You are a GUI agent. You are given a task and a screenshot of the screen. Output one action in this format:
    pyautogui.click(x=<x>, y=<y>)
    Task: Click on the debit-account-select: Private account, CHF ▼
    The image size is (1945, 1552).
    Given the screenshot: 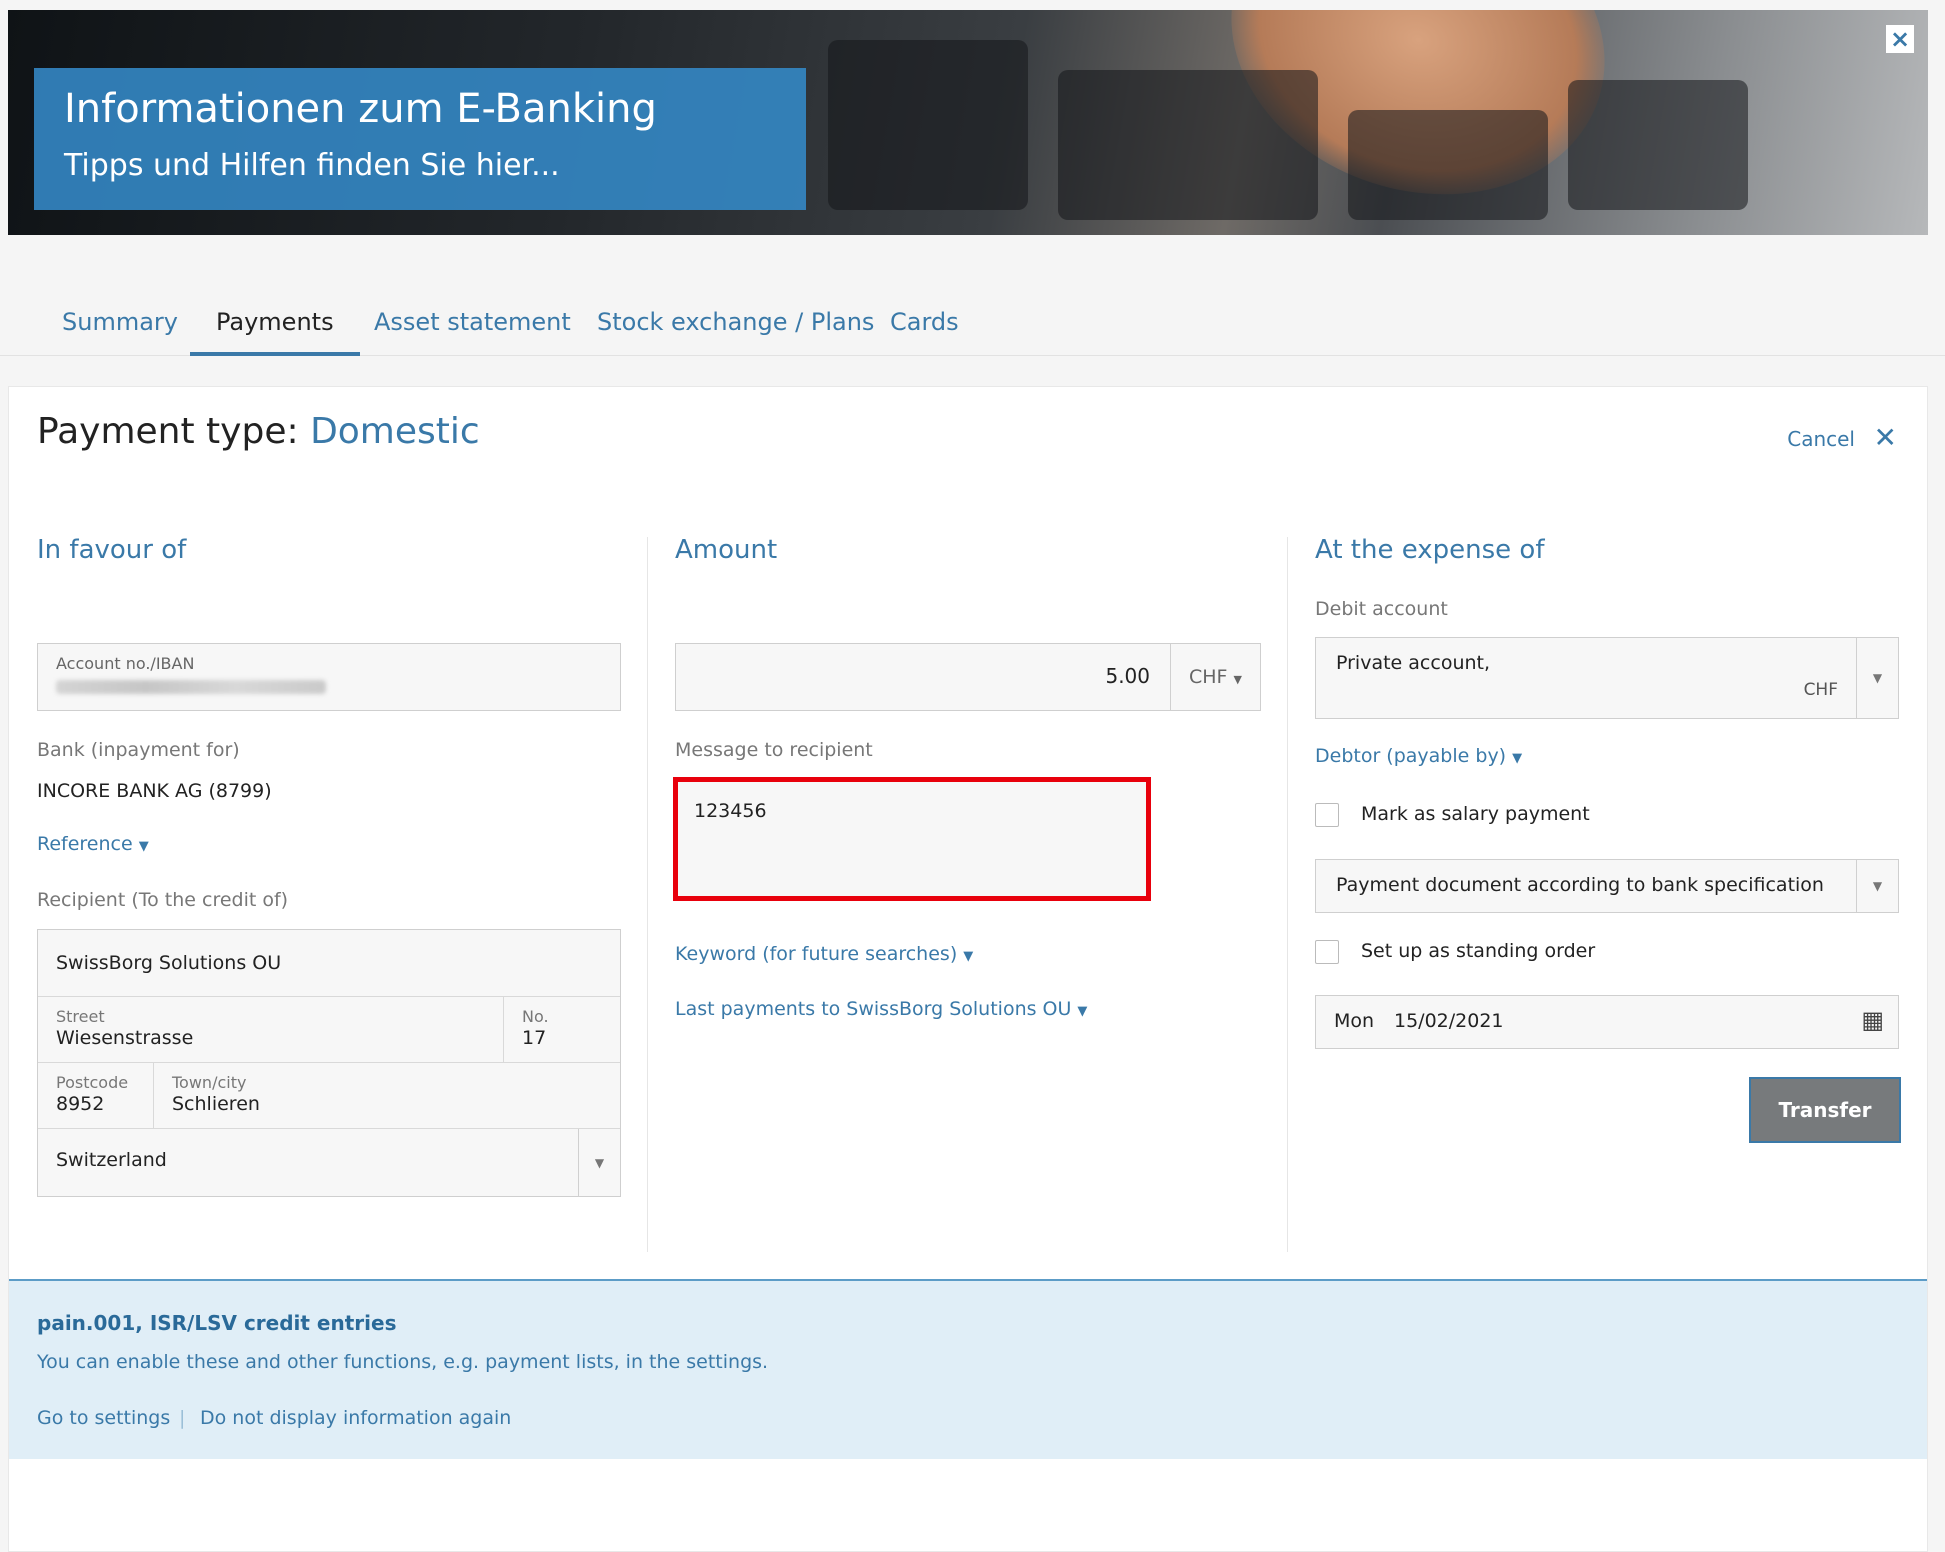 What is the action you would take?
    pyautogui.click(x=1607, y=678)
    